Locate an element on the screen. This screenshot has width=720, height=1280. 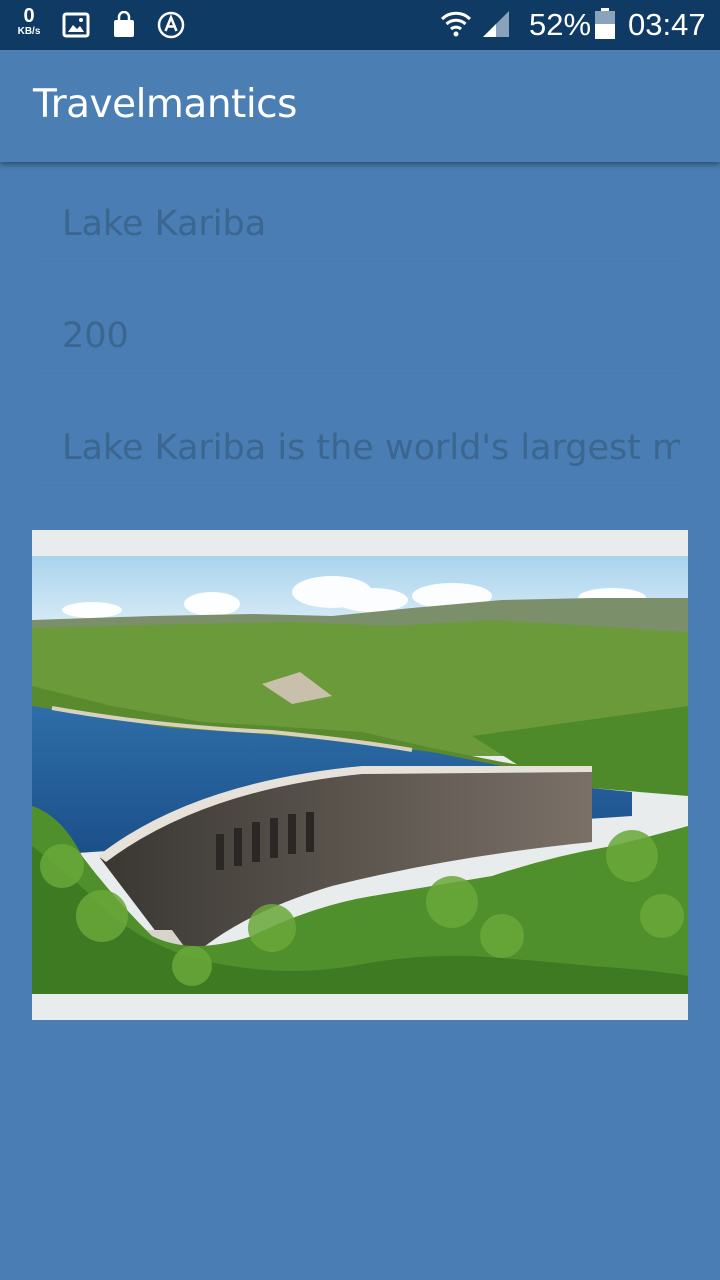
price-field: 200 is located at coordinates (360, 333).